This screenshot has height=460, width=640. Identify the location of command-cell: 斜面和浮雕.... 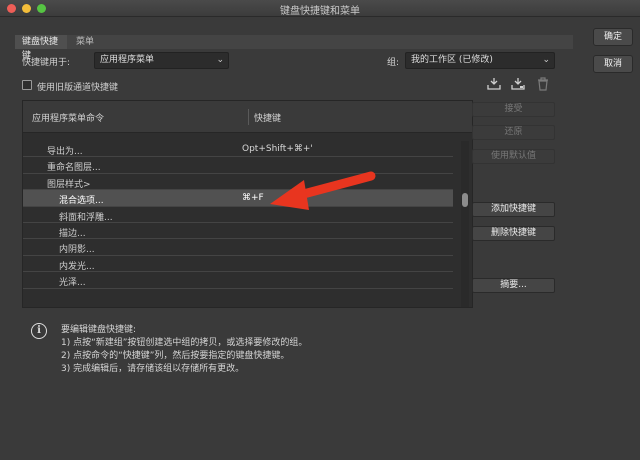
(86, 217).